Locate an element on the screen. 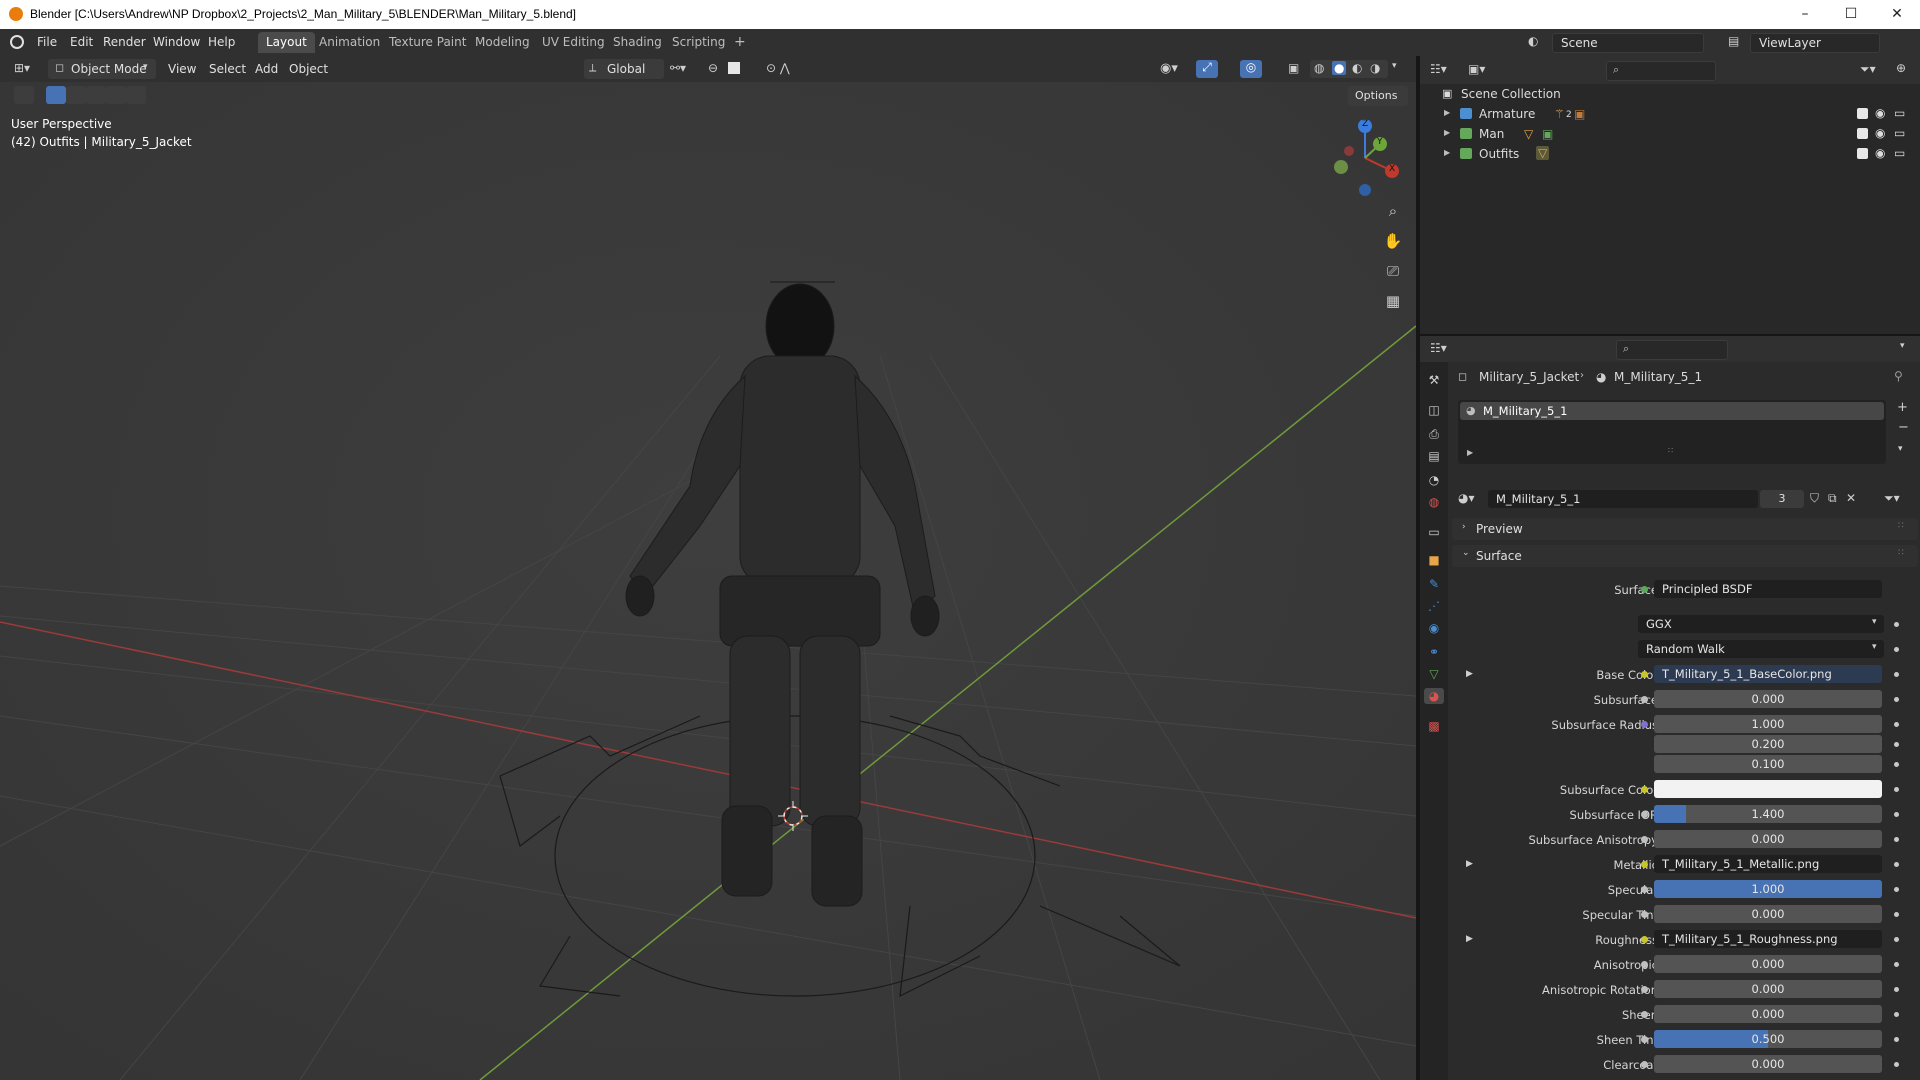 The height and width of the screenshot is (1080, 1920). unlink-close-icon: ✕ is located at coordinates (1851, 498).